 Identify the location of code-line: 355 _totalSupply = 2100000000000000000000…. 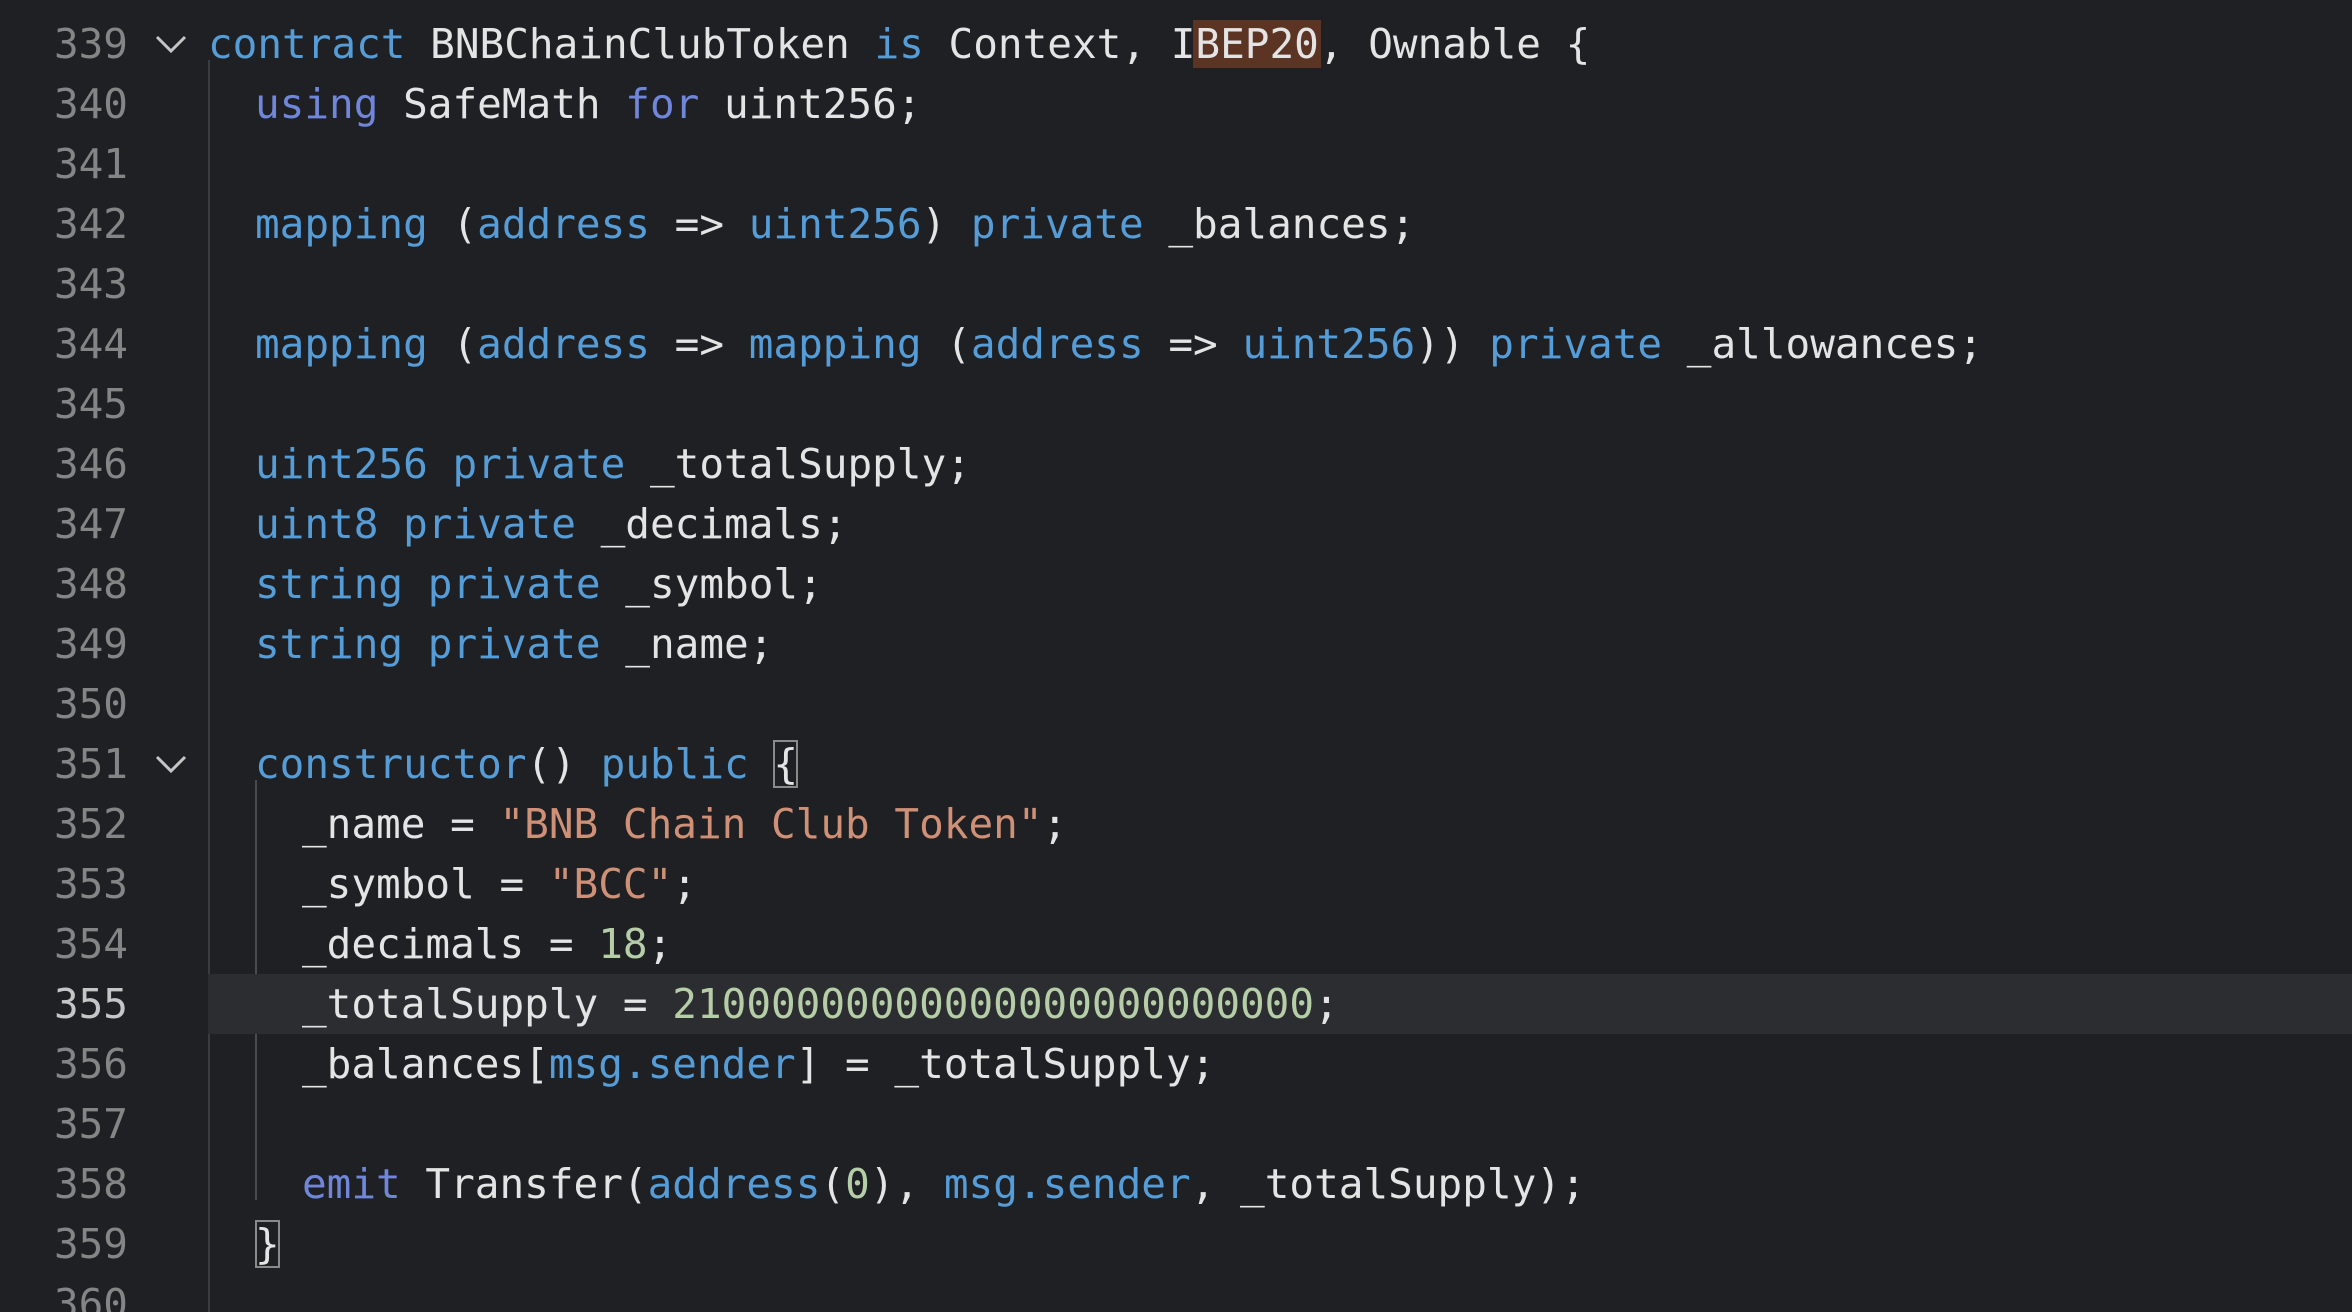
(1176, 1004).